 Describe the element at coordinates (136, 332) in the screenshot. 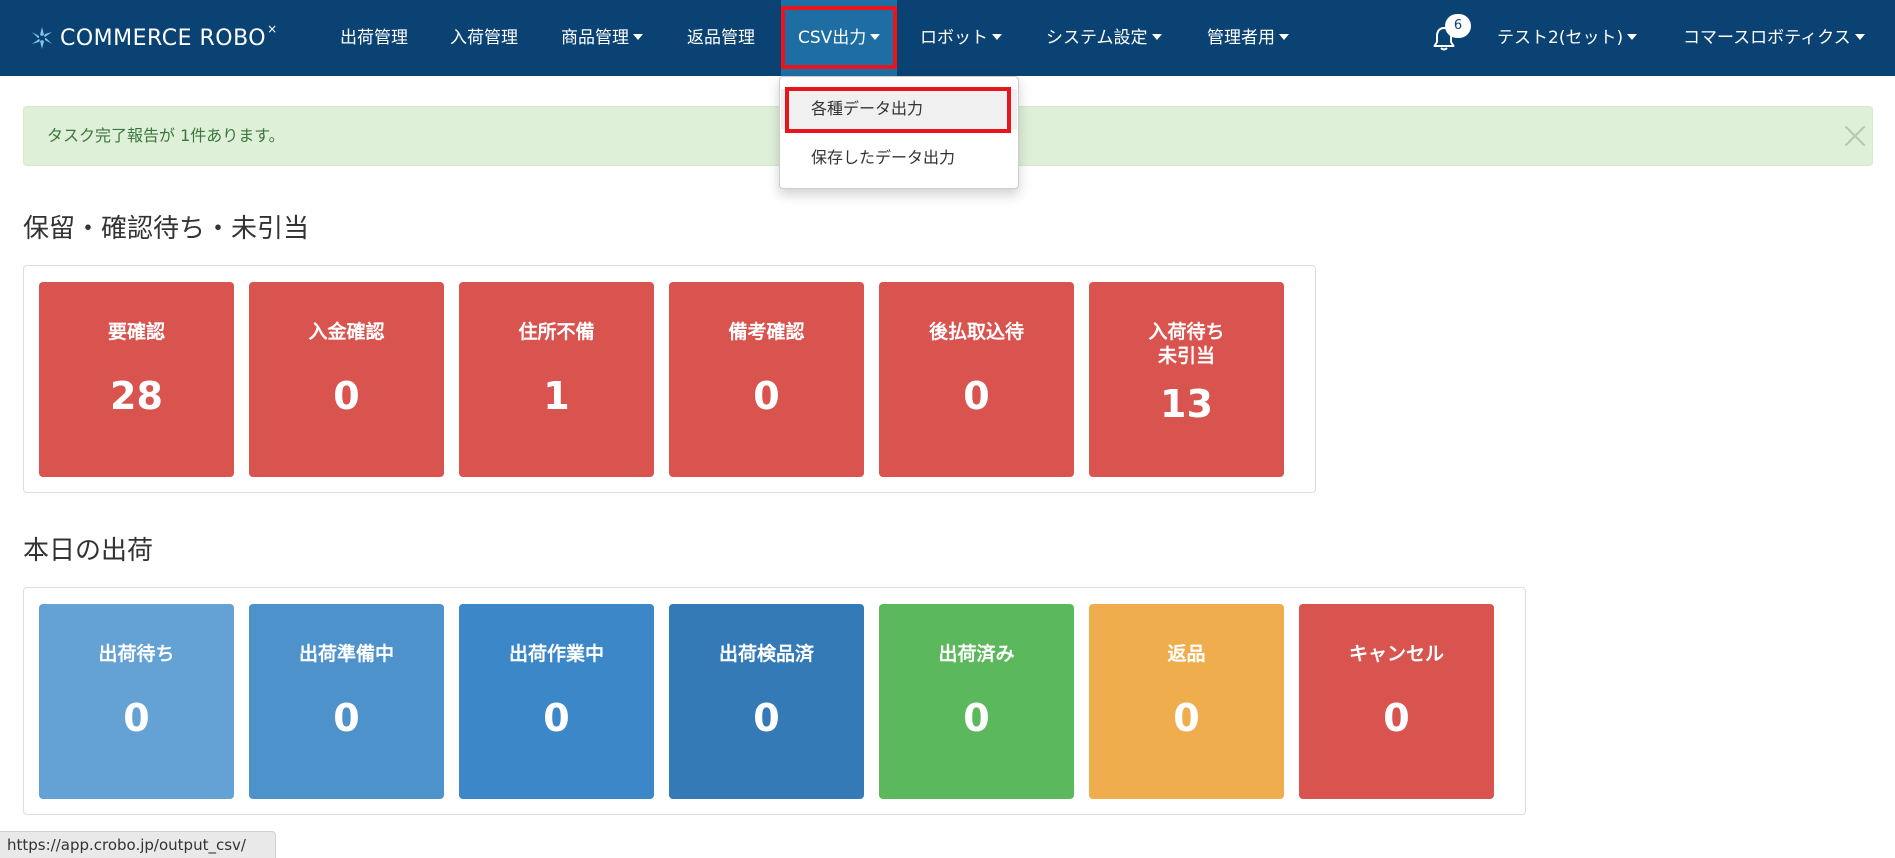

I see `tile-label: 要確認` at that location.